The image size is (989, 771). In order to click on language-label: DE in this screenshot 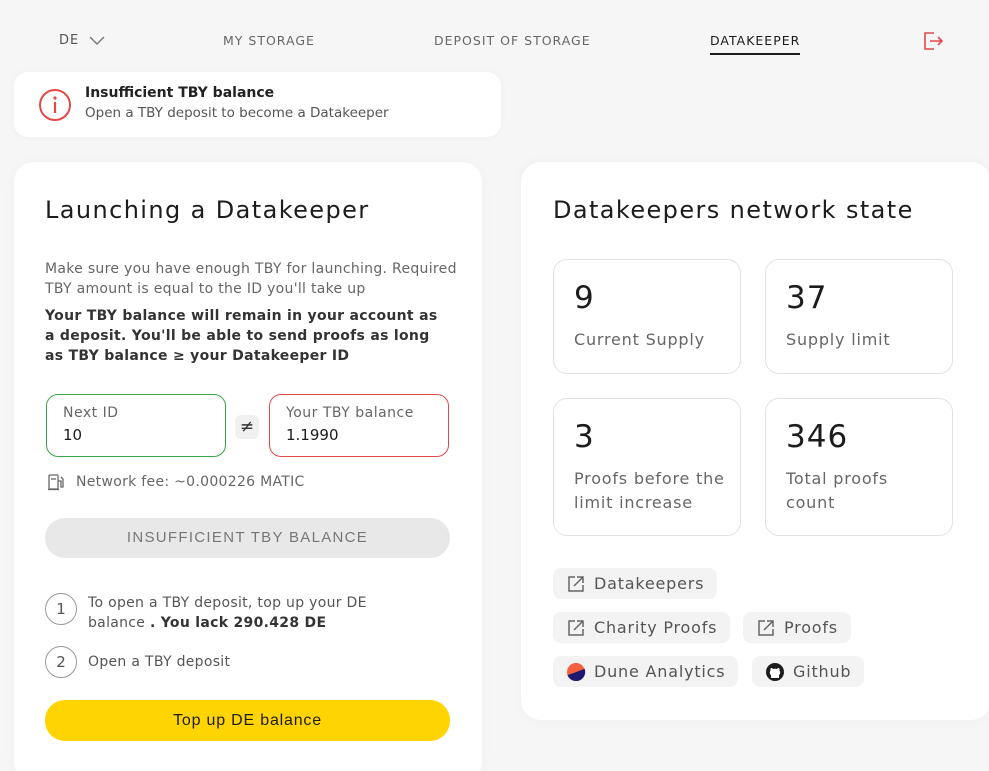, I will do `click(69, 40)`.